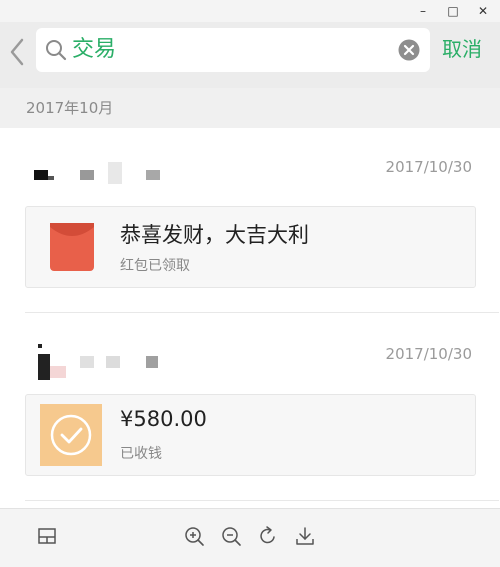  What do you see at coordinates (163, 419) in the screenshot?
I see `transfer-amount: ¥580.00` at bounding box center [163, 419].